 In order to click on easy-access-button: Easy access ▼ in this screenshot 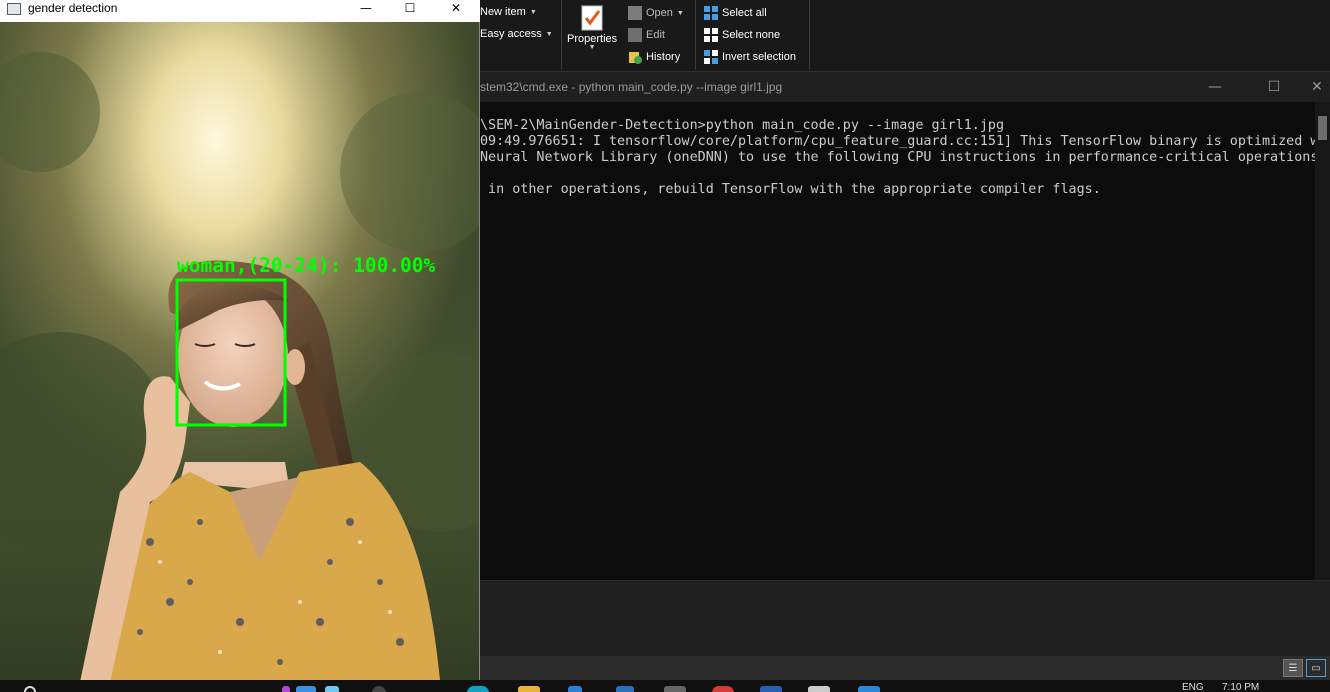, I will do `click(516, 34)`.